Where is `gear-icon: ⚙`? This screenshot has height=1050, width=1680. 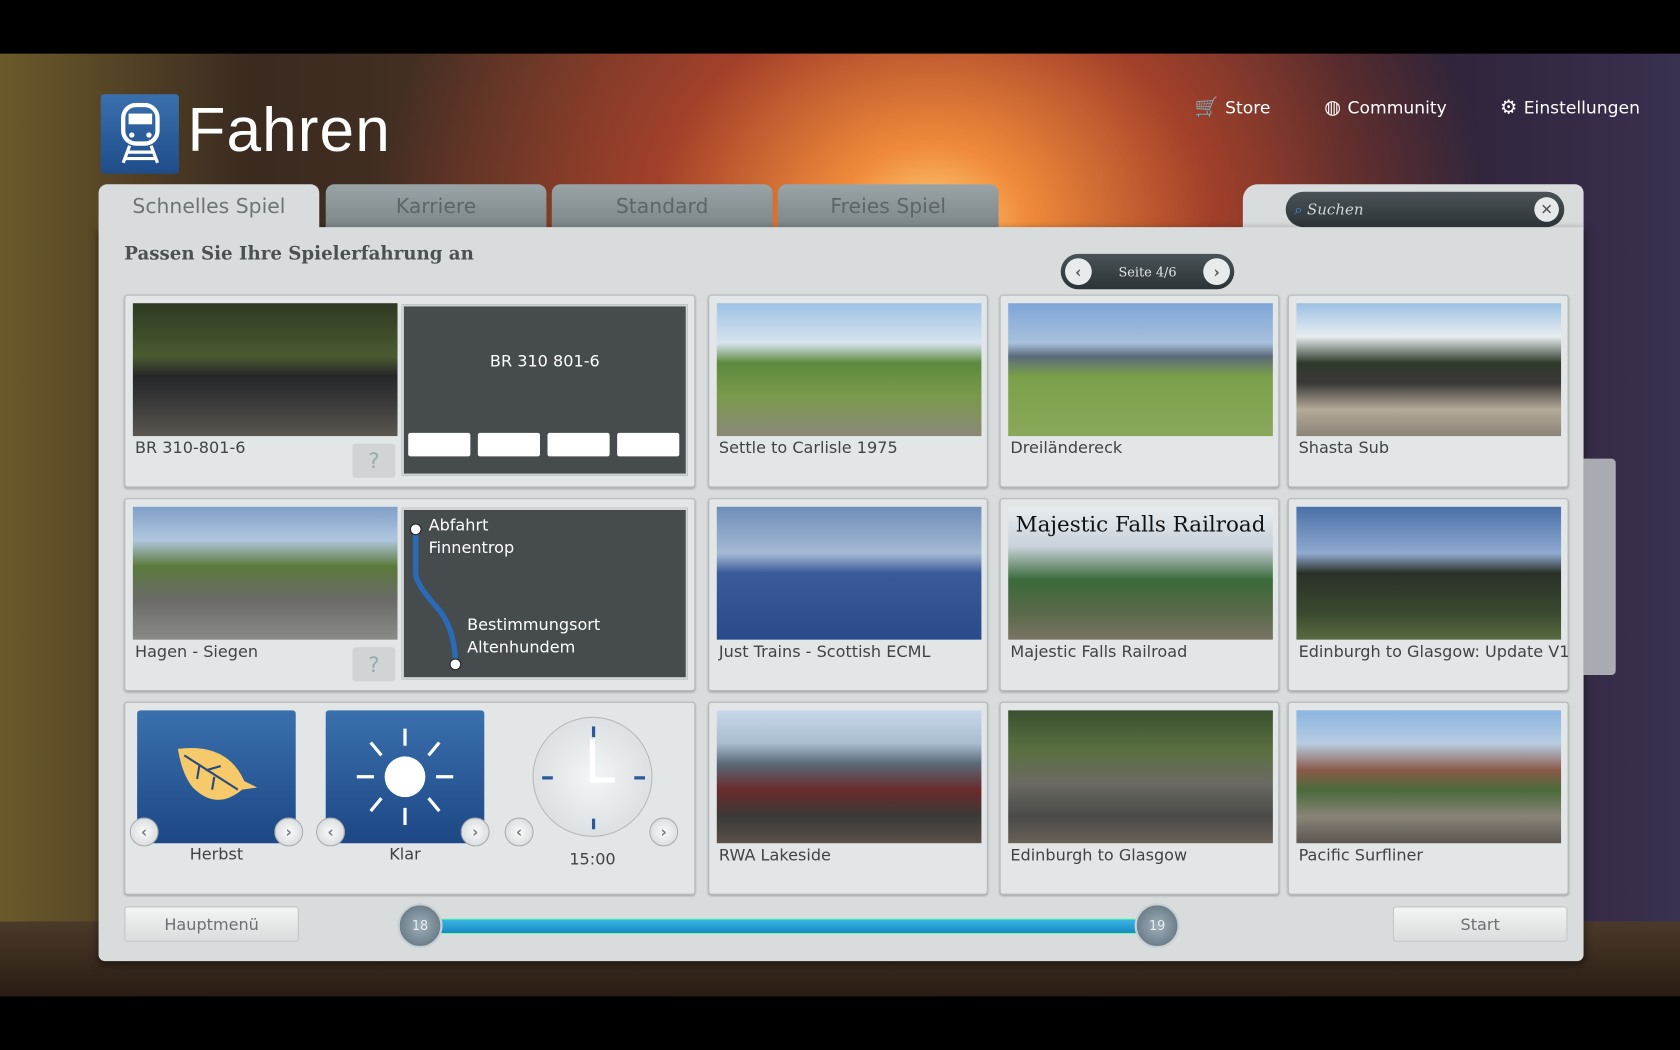 gear-icon: ⚙ is located at coordinates (1509, 107).